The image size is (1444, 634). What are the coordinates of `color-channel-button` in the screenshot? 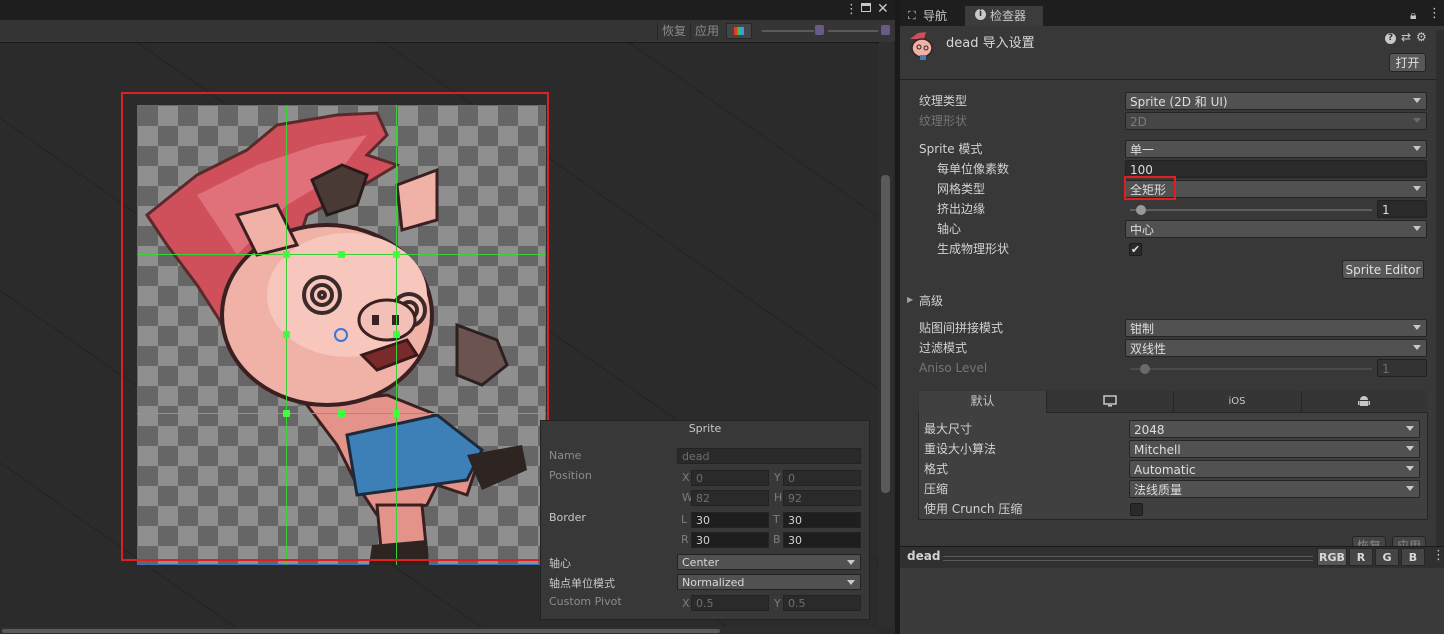 It's located at (739, 31).